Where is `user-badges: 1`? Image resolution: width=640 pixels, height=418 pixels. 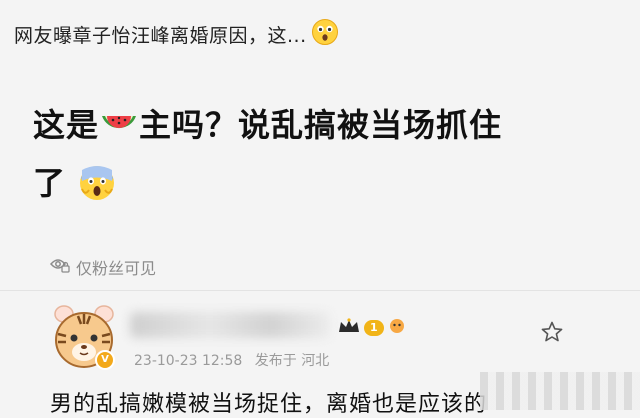
user-badges: 1 is located at coordinates (372, 328).